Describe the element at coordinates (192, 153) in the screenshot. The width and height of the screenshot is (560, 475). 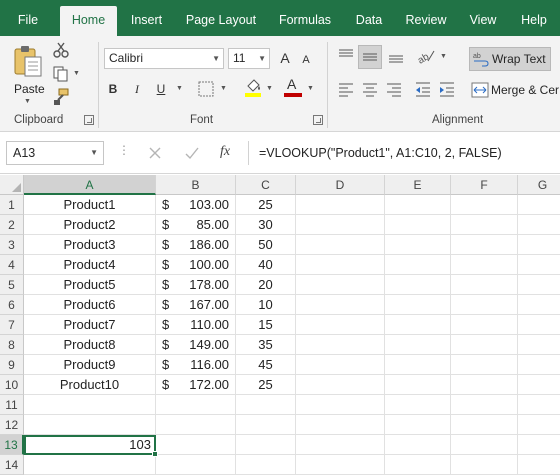
I see `enter-icon` at that location.